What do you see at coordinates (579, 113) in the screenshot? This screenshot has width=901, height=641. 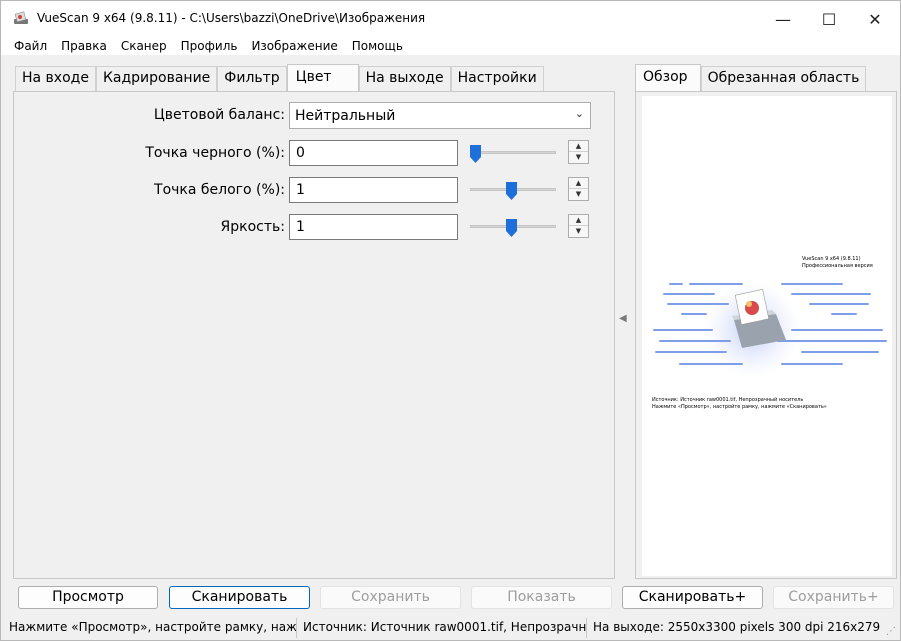 I see `chevron-down-icon: ⌄` at bounding box center [579, 113].